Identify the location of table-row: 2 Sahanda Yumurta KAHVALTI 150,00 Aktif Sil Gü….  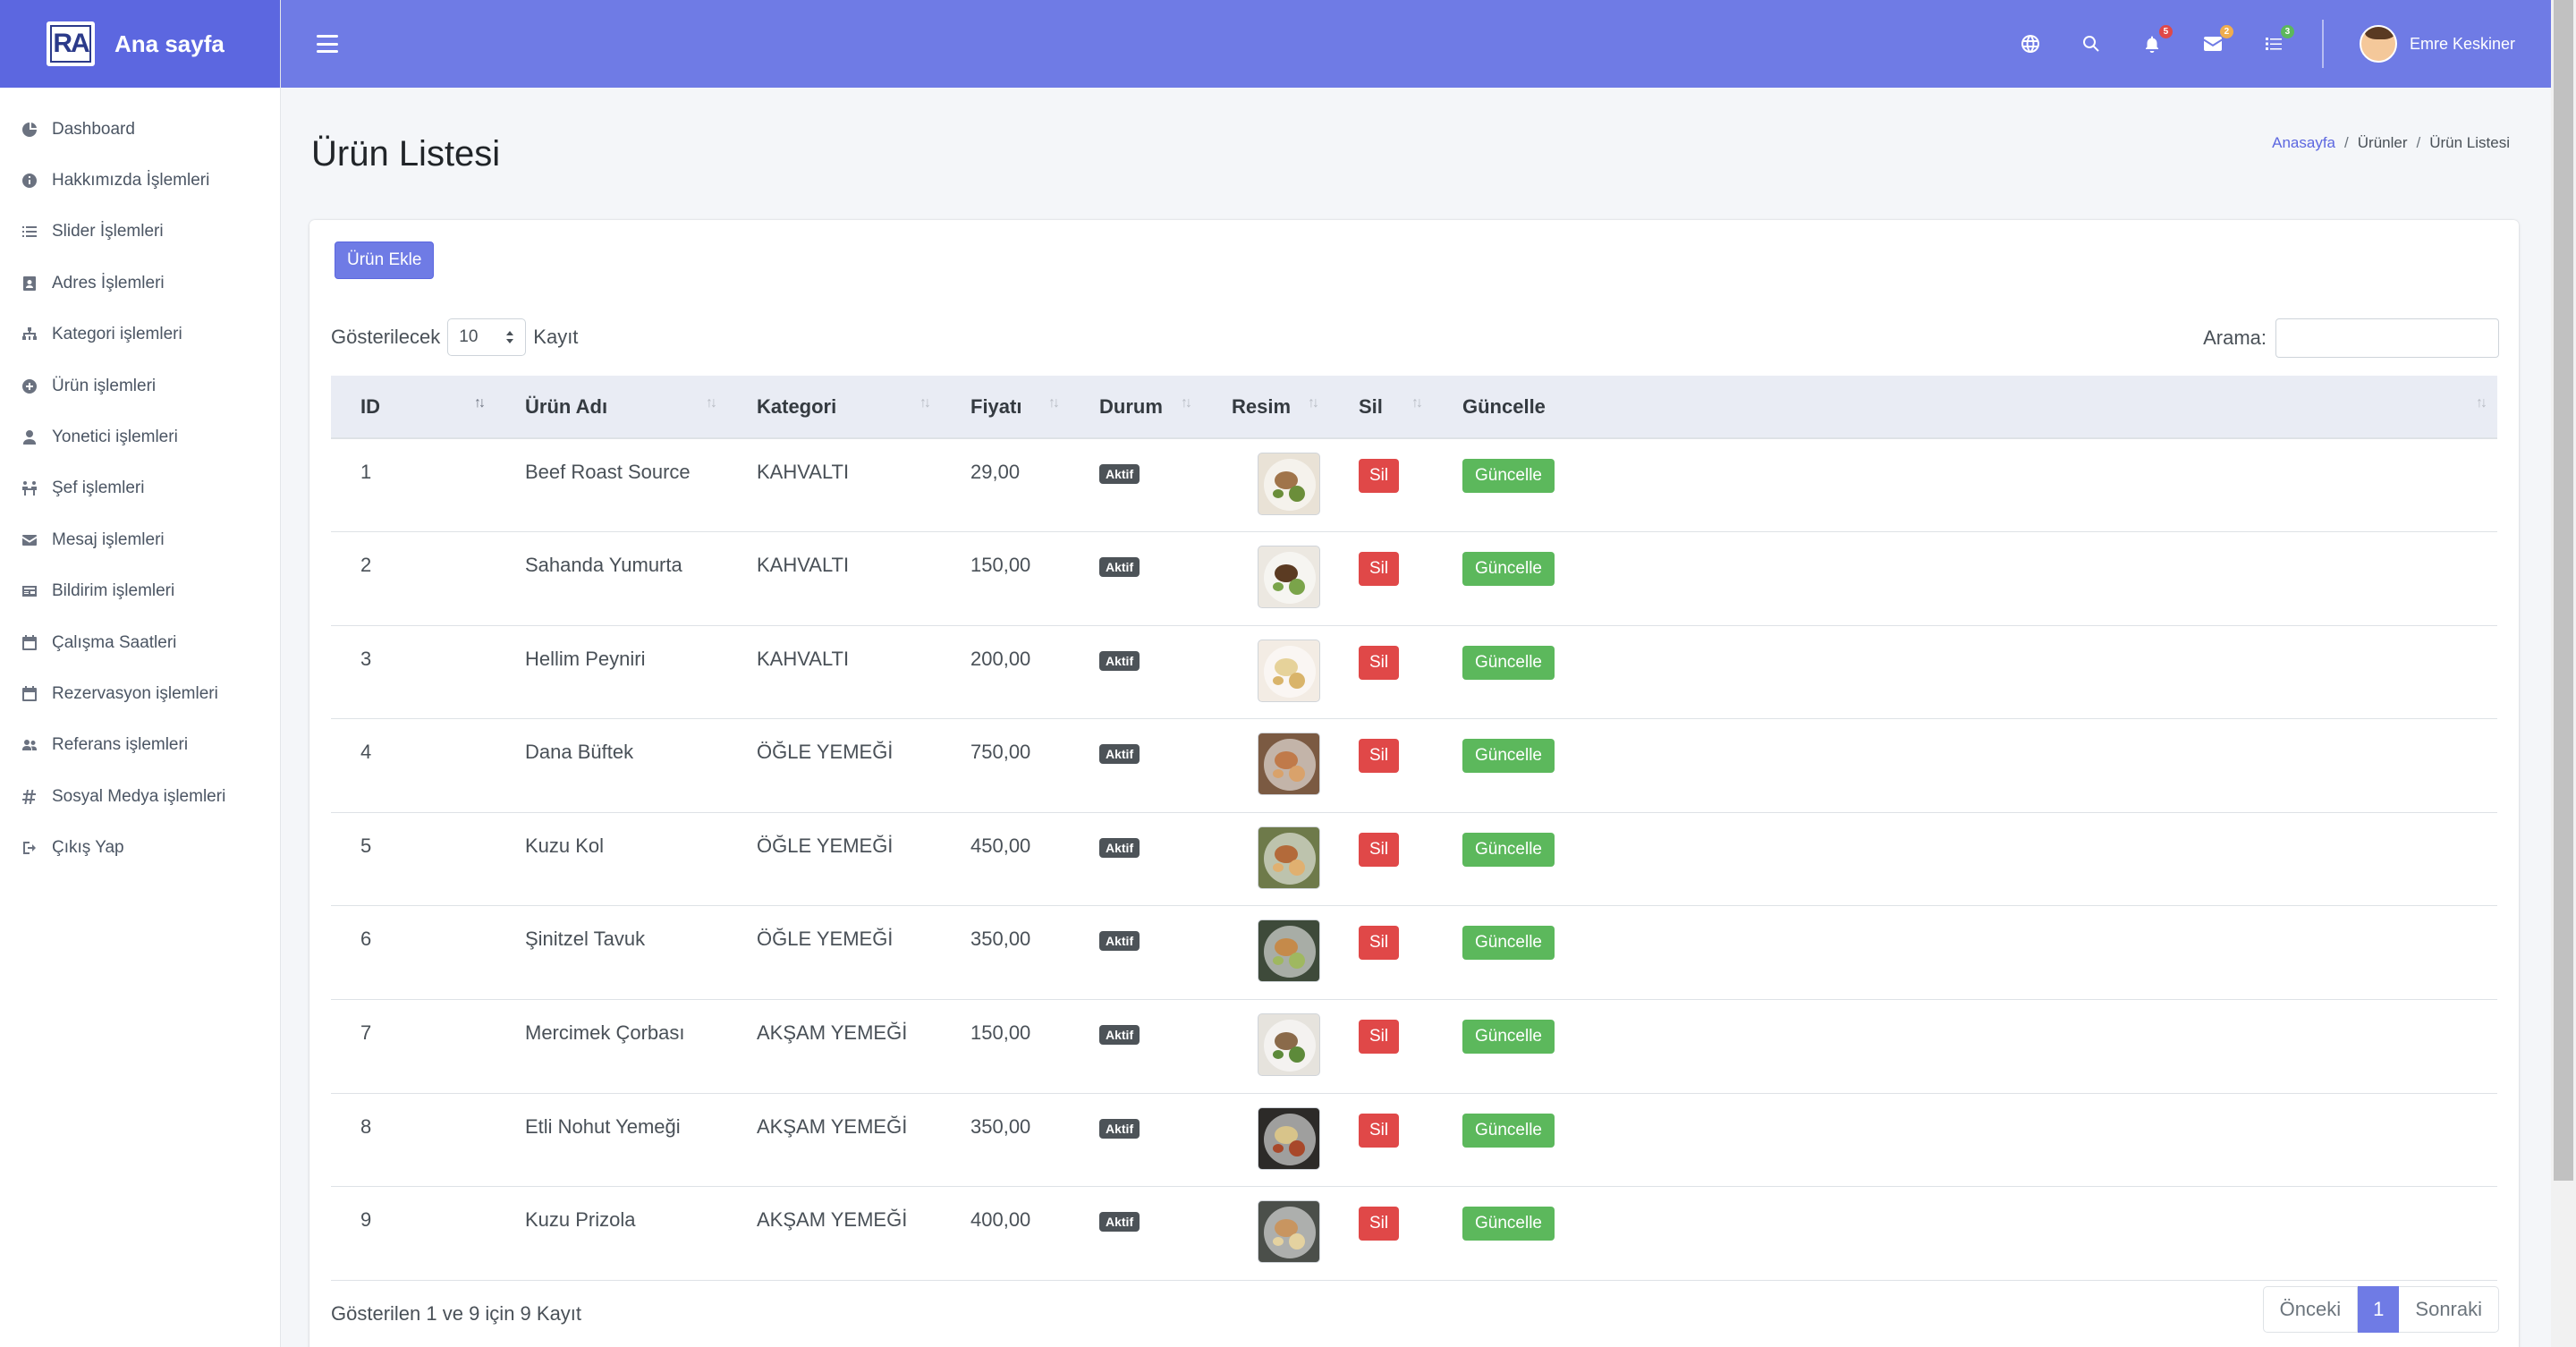
(1414, 579).